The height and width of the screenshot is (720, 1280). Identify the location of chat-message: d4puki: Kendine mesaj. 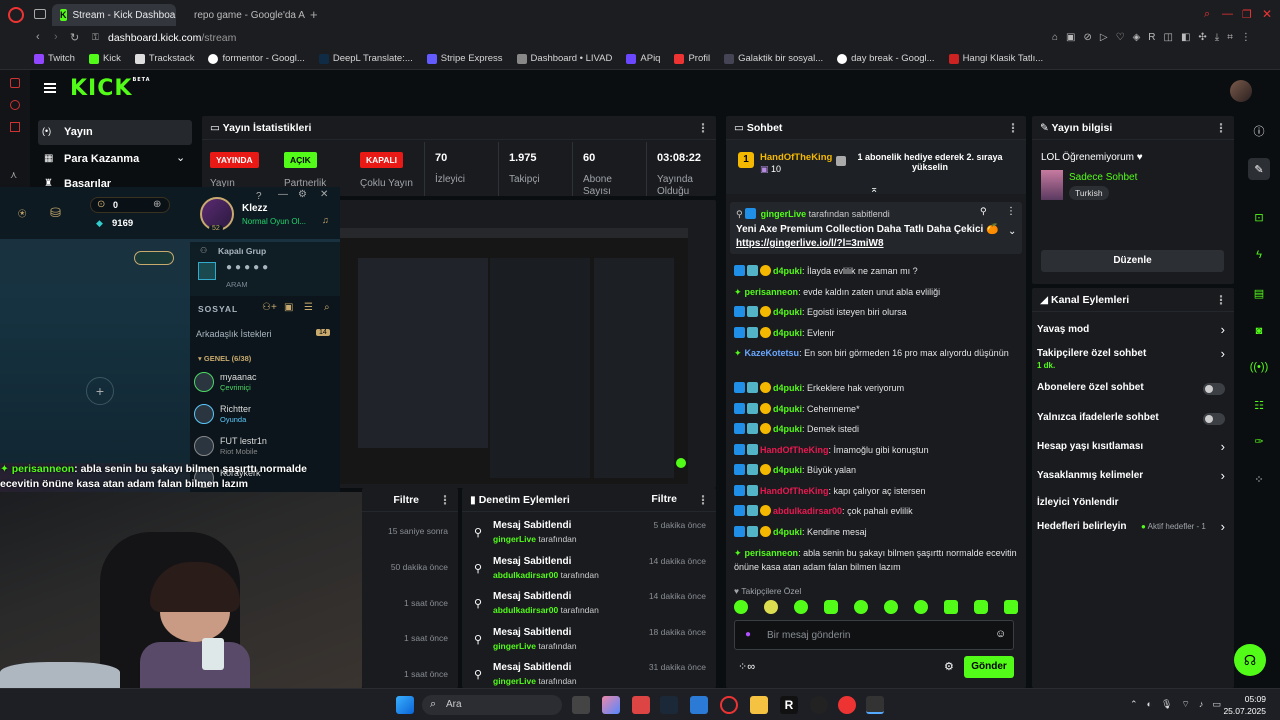
(876, 532).